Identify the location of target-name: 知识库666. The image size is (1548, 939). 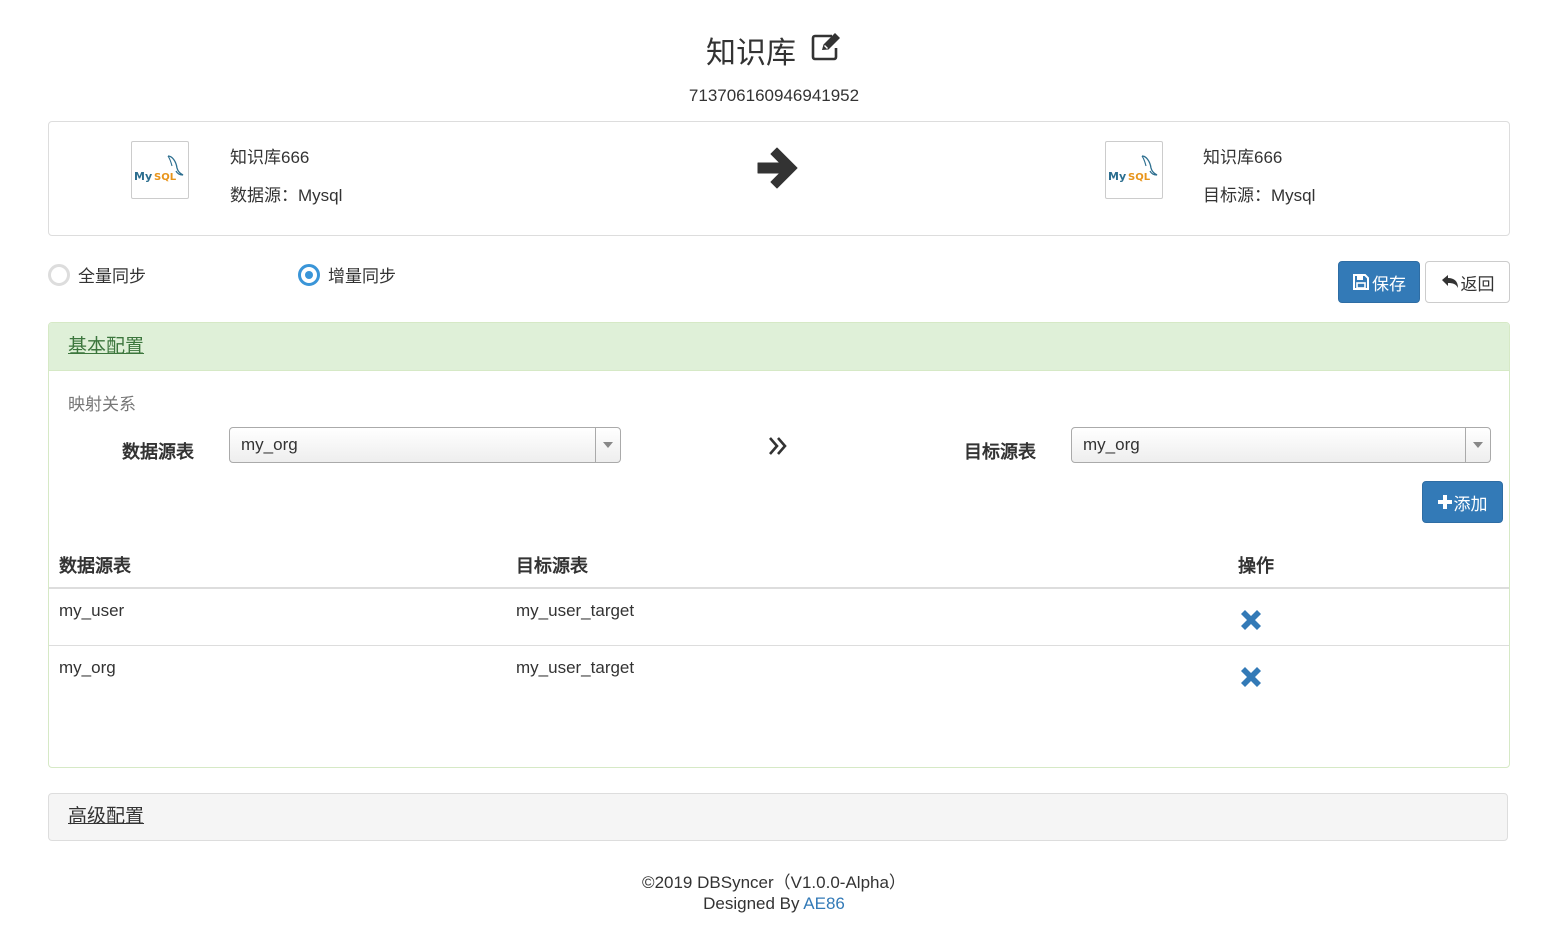
(1243, 157).